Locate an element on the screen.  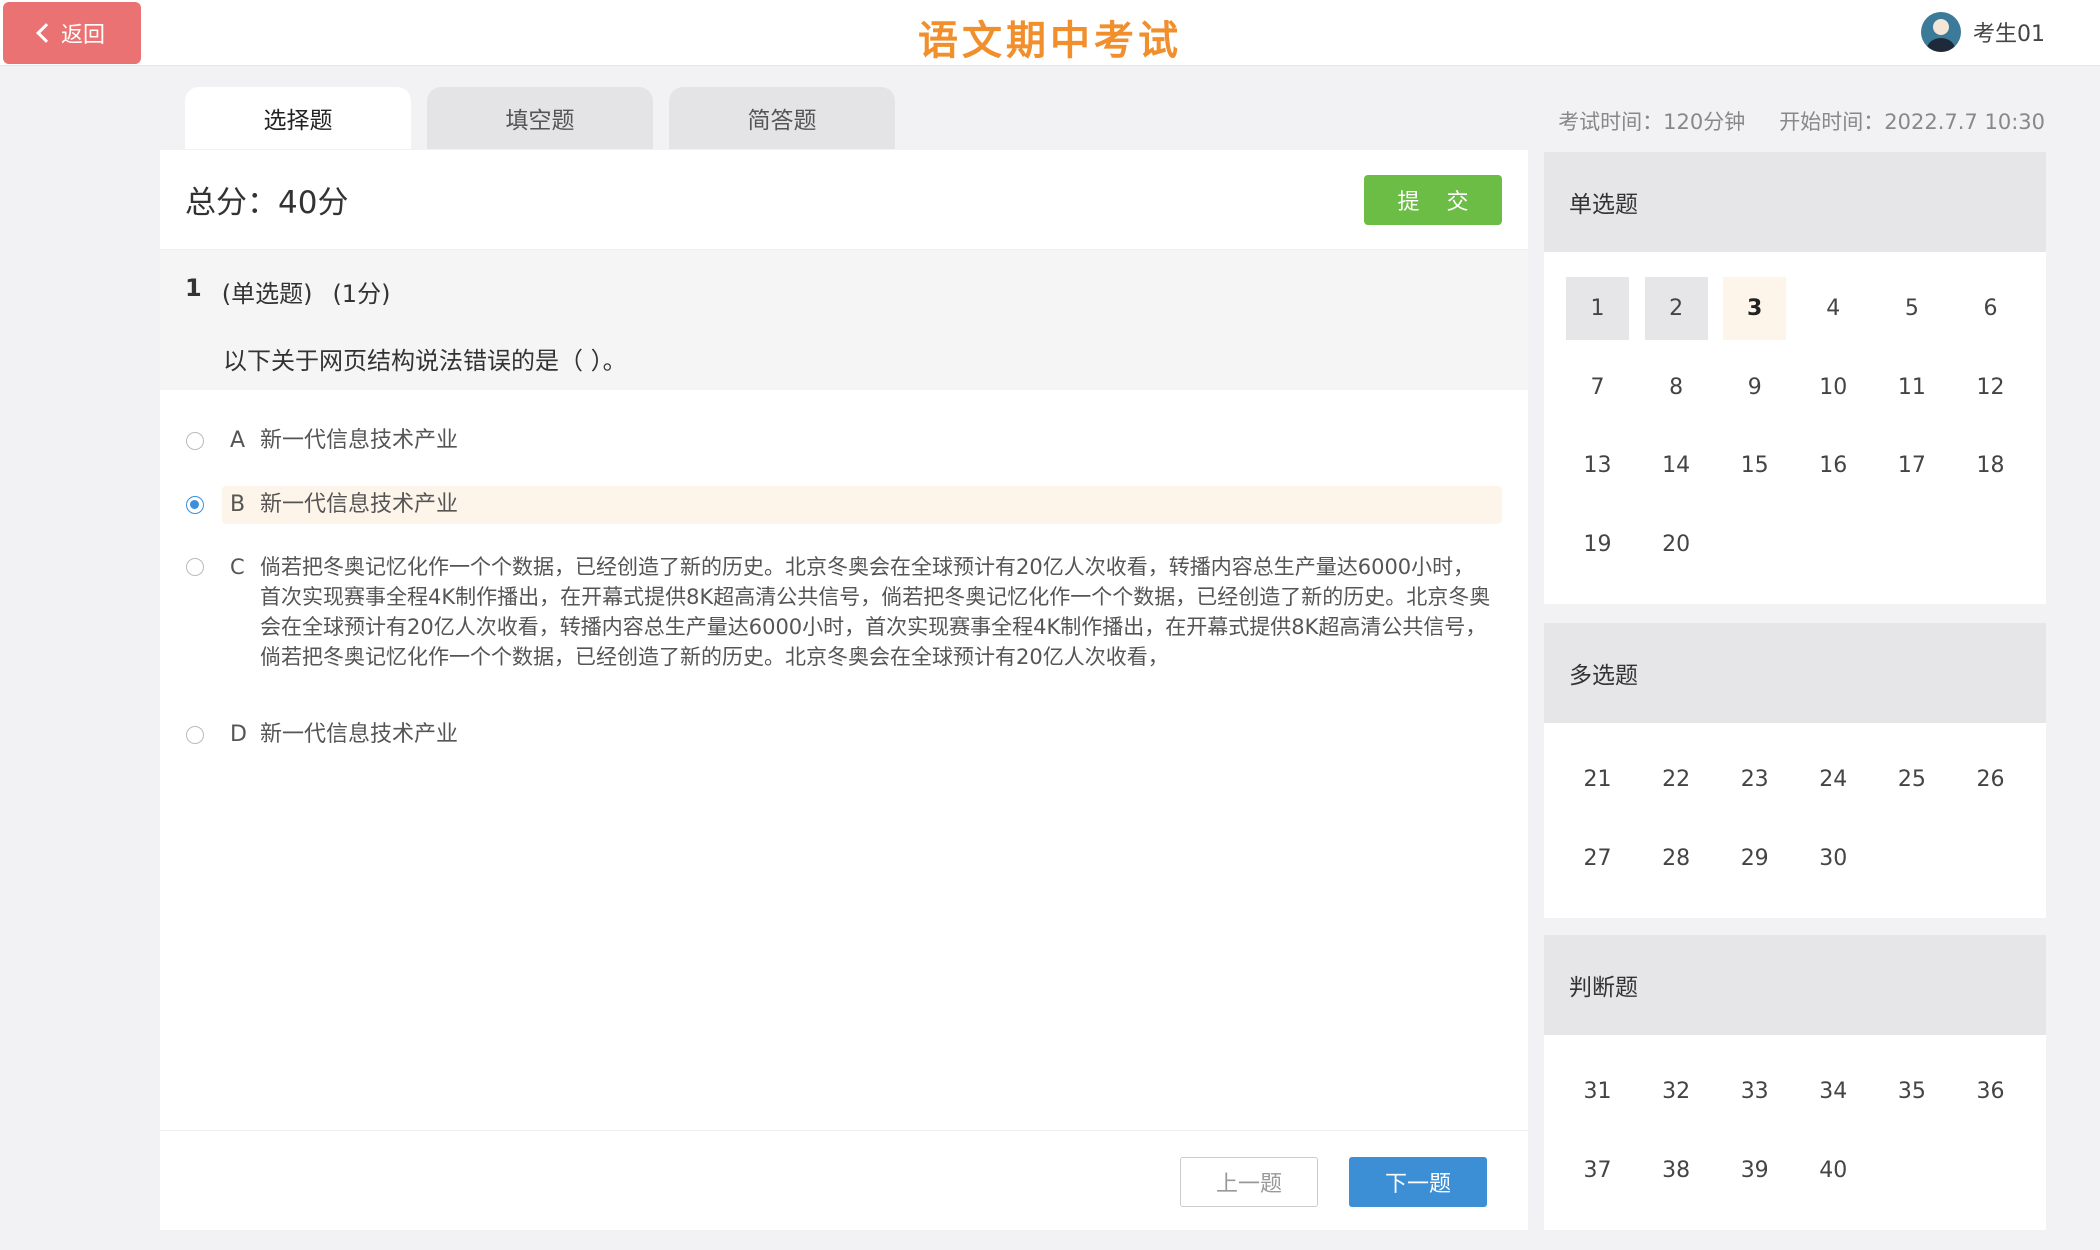
user-info: 考生01 is located at coordinates (1983, 32).